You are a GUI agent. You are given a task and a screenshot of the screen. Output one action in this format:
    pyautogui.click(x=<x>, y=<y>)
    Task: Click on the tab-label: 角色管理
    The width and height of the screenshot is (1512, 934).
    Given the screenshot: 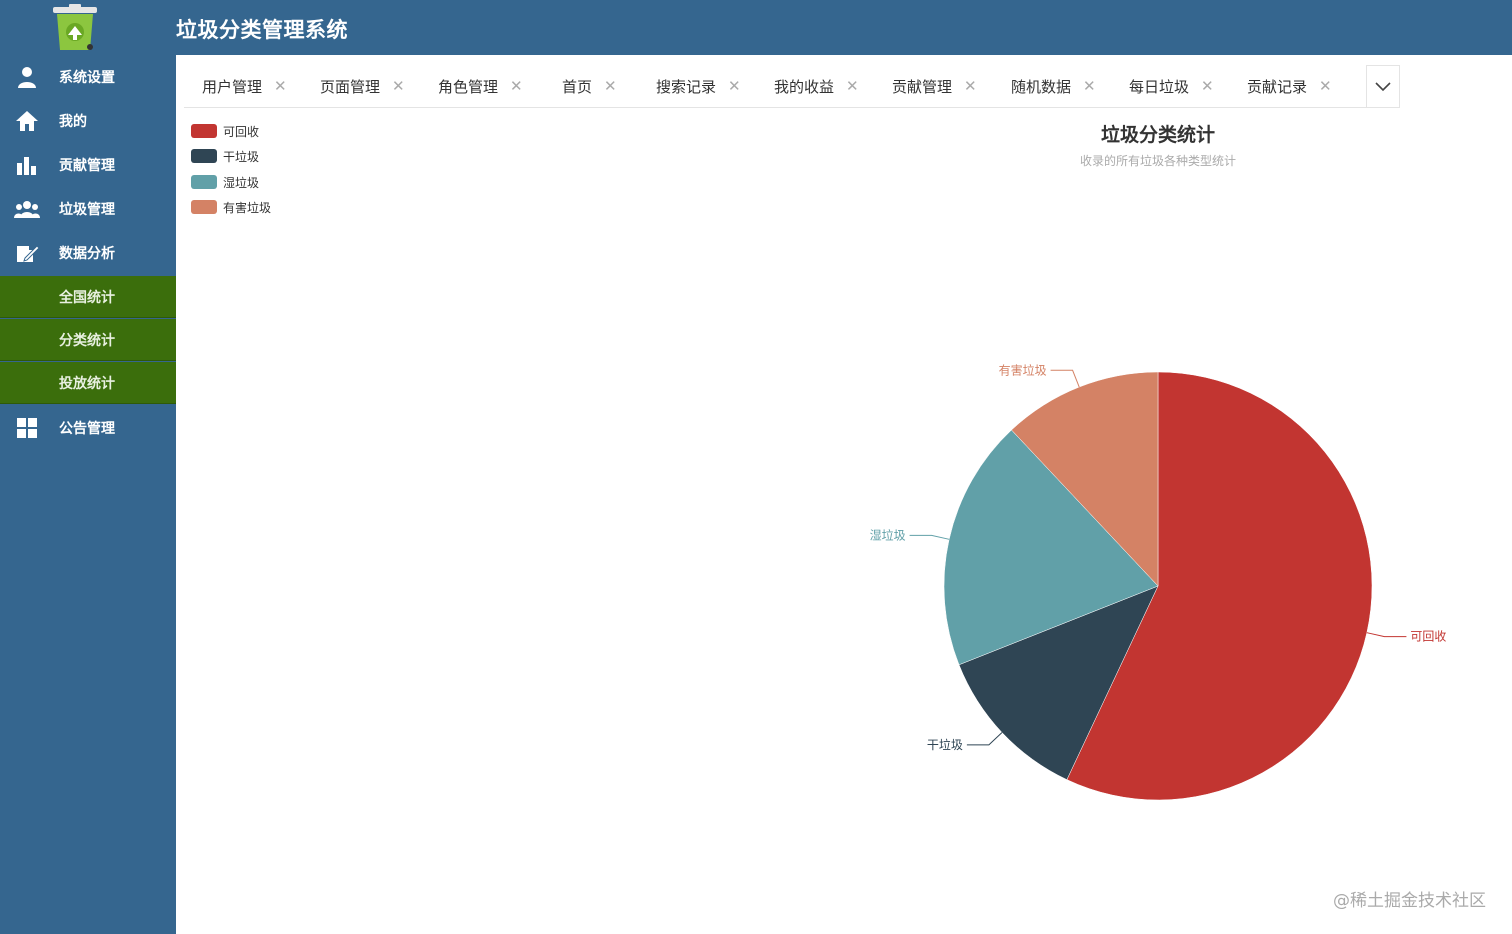 What is the action you would take?
    pyautogui.click(x=468, y=86)
    